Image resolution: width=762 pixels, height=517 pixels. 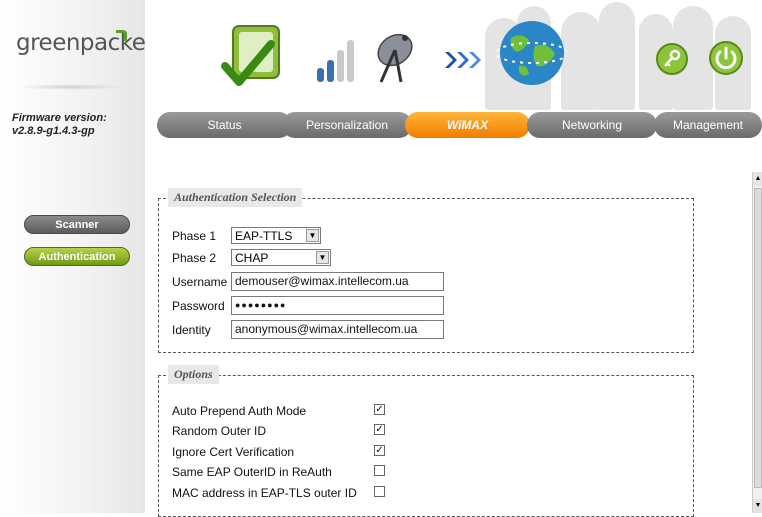 I want to click on identity-label: Identity, so click(x=191, y=330).